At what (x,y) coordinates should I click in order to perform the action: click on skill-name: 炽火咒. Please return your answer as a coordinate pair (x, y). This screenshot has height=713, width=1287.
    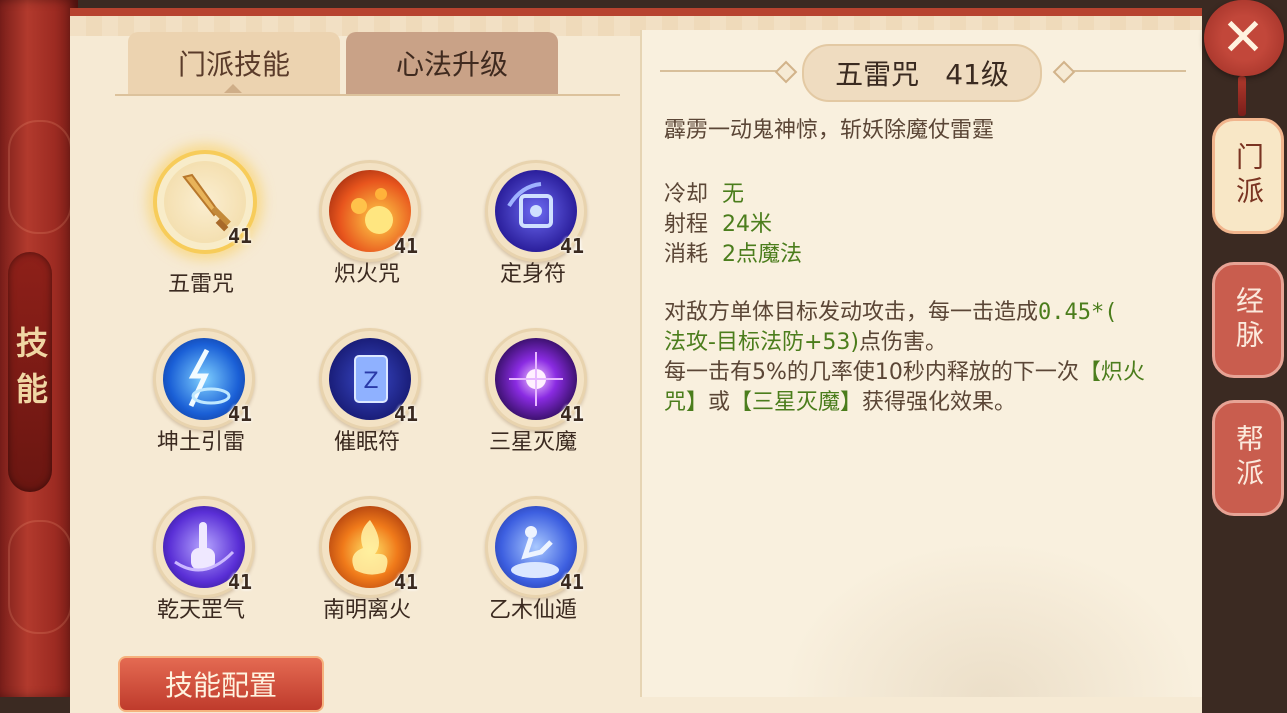
    Looking at the image, I should click on (366, 274).